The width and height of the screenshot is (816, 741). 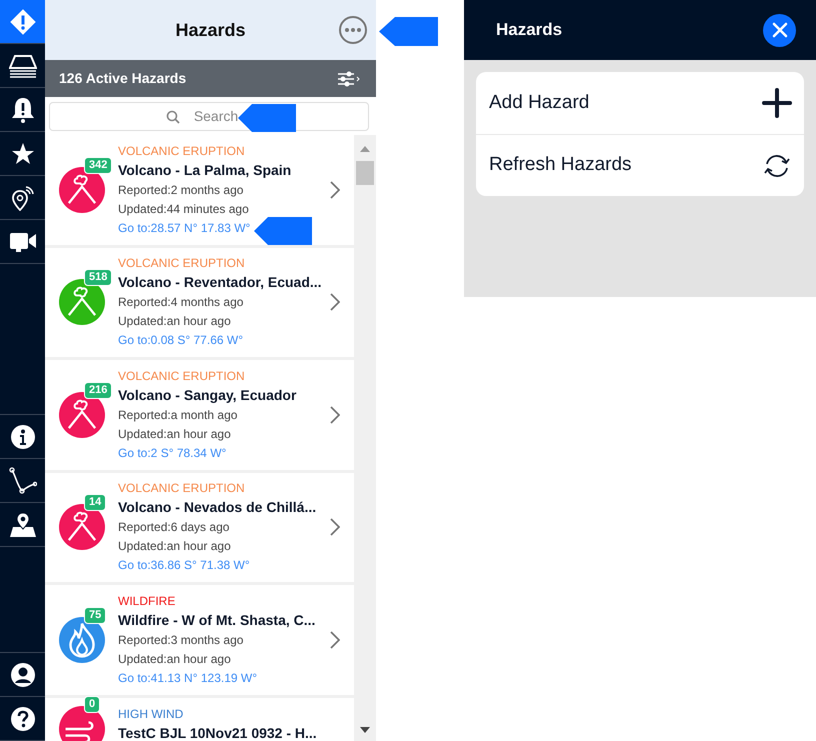 I want to click on hazard-title: Volcano - La Palma, Spain, so click(x=205, y=170).